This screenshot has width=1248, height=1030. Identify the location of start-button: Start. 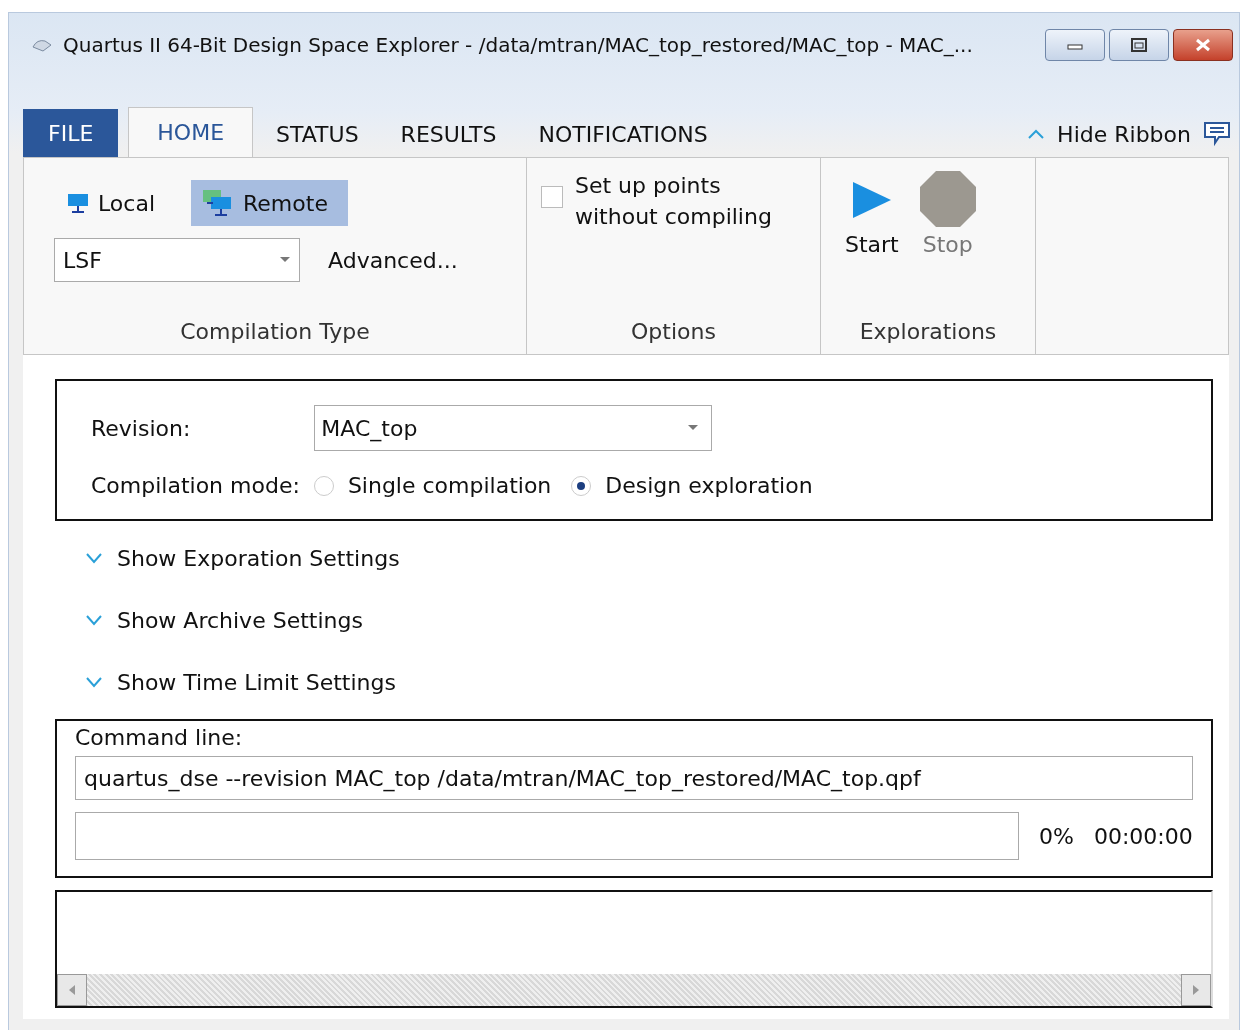
(872, 244).